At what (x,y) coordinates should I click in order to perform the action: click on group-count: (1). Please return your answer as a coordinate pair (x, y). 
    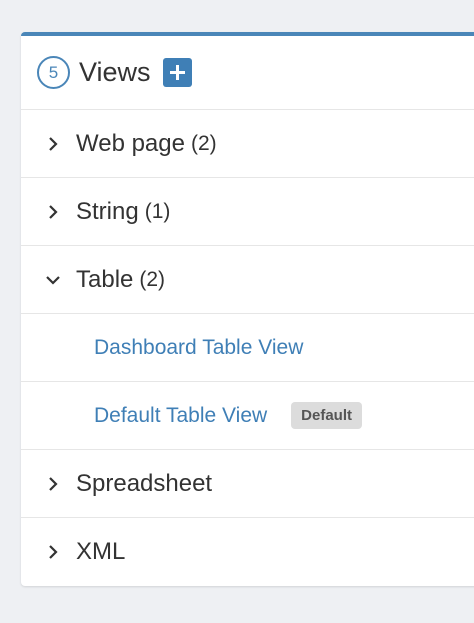
    Looking at the image, I should click on (157, 211).